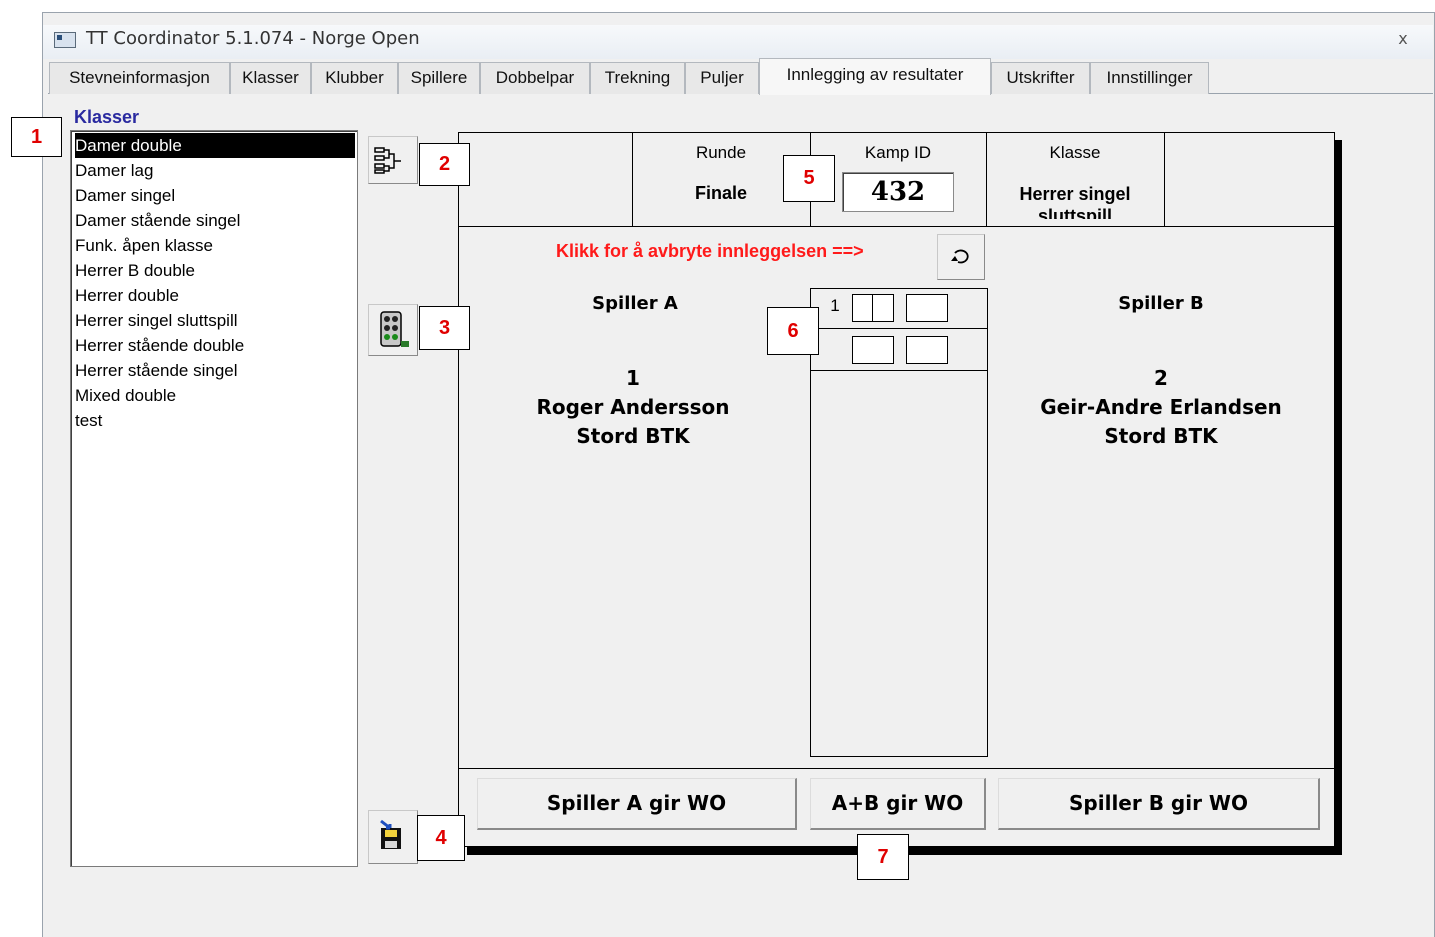 This screenshot has width=1435, height=937. What do you see at coordinates (1075, 152) in the screenshot?
I see `klasse-label: Klasse` at bounding box center [1075, 152].